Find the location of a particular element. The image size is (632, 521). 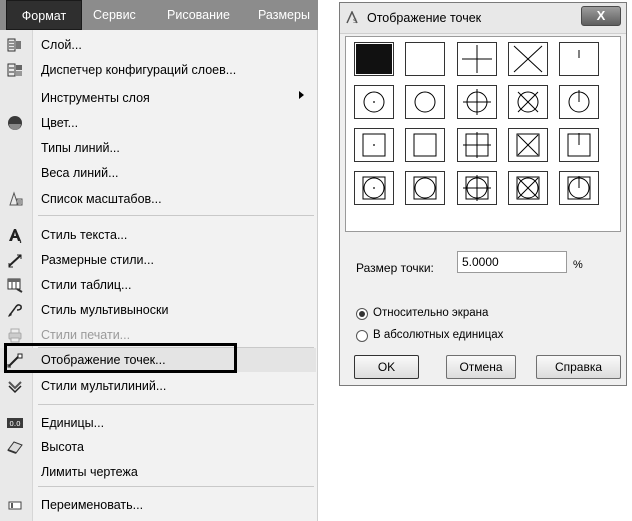

svg-text: S is located at coordinates (355, 21).